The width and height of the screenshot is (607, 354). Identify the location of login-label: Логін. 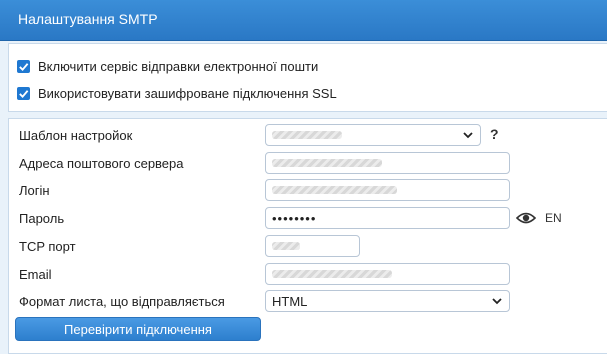
(34, 190).